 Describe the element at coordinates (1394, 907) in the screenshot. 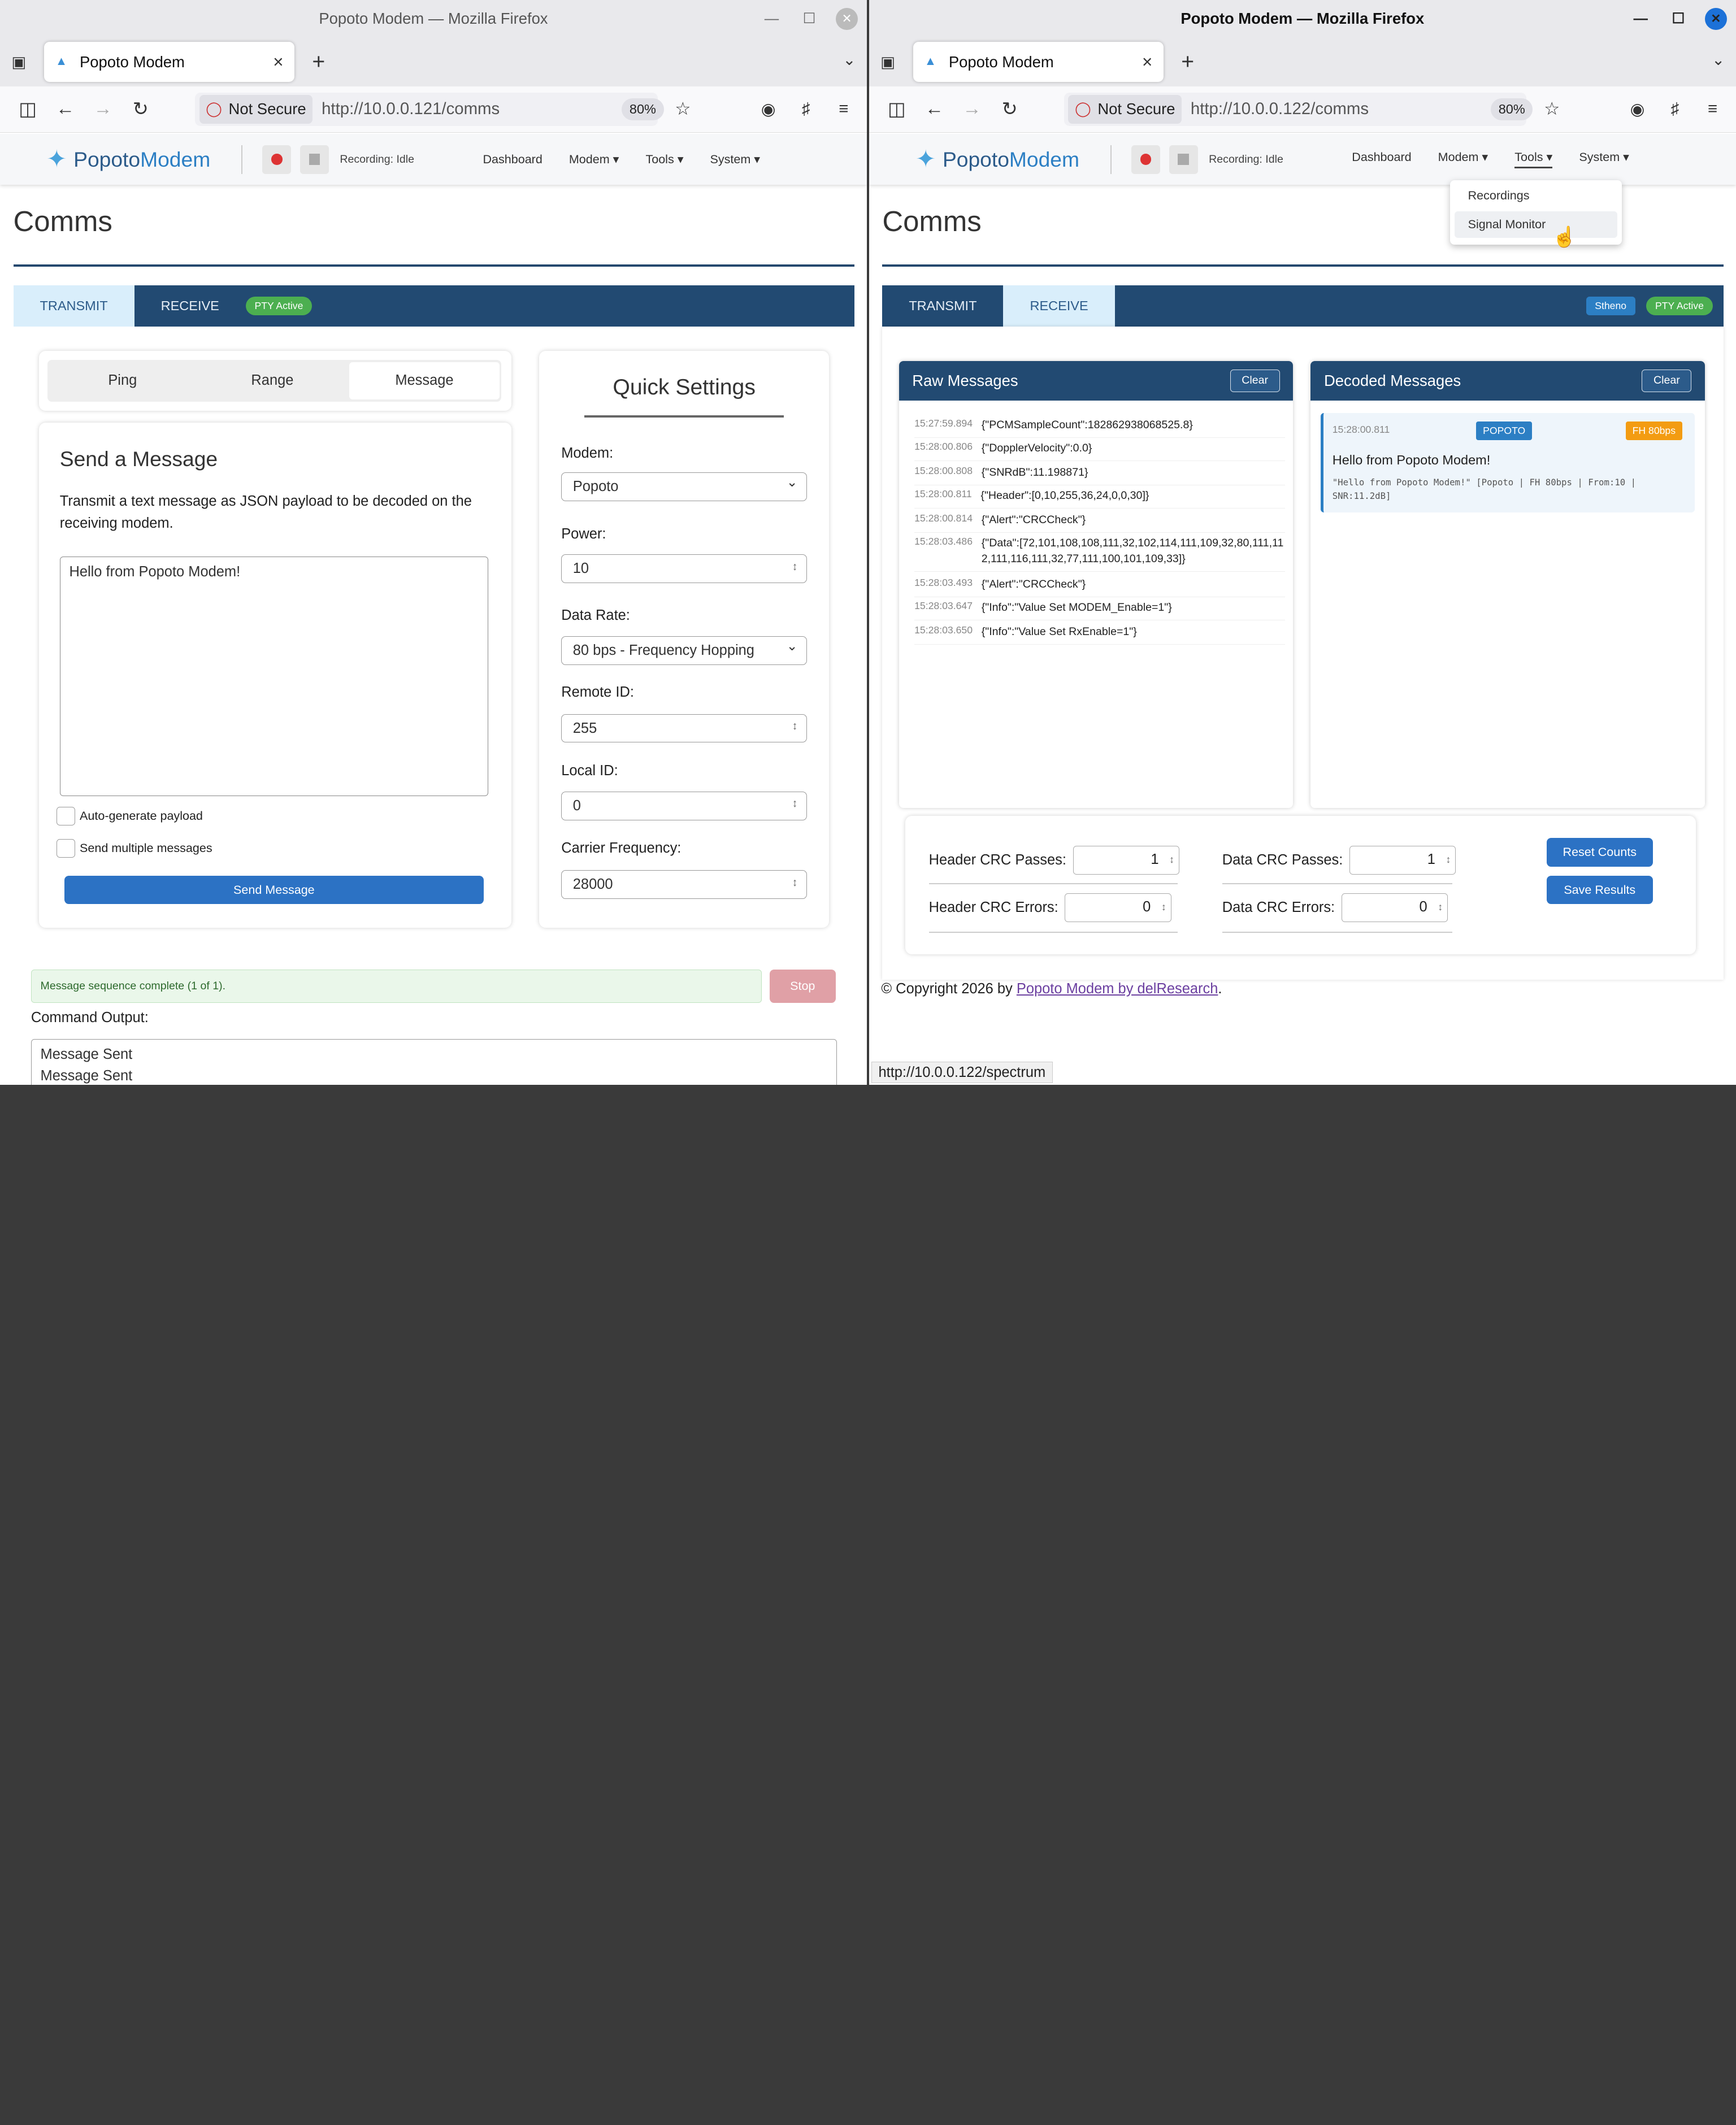

I see `data-crc-errors-input: 0` at that location.